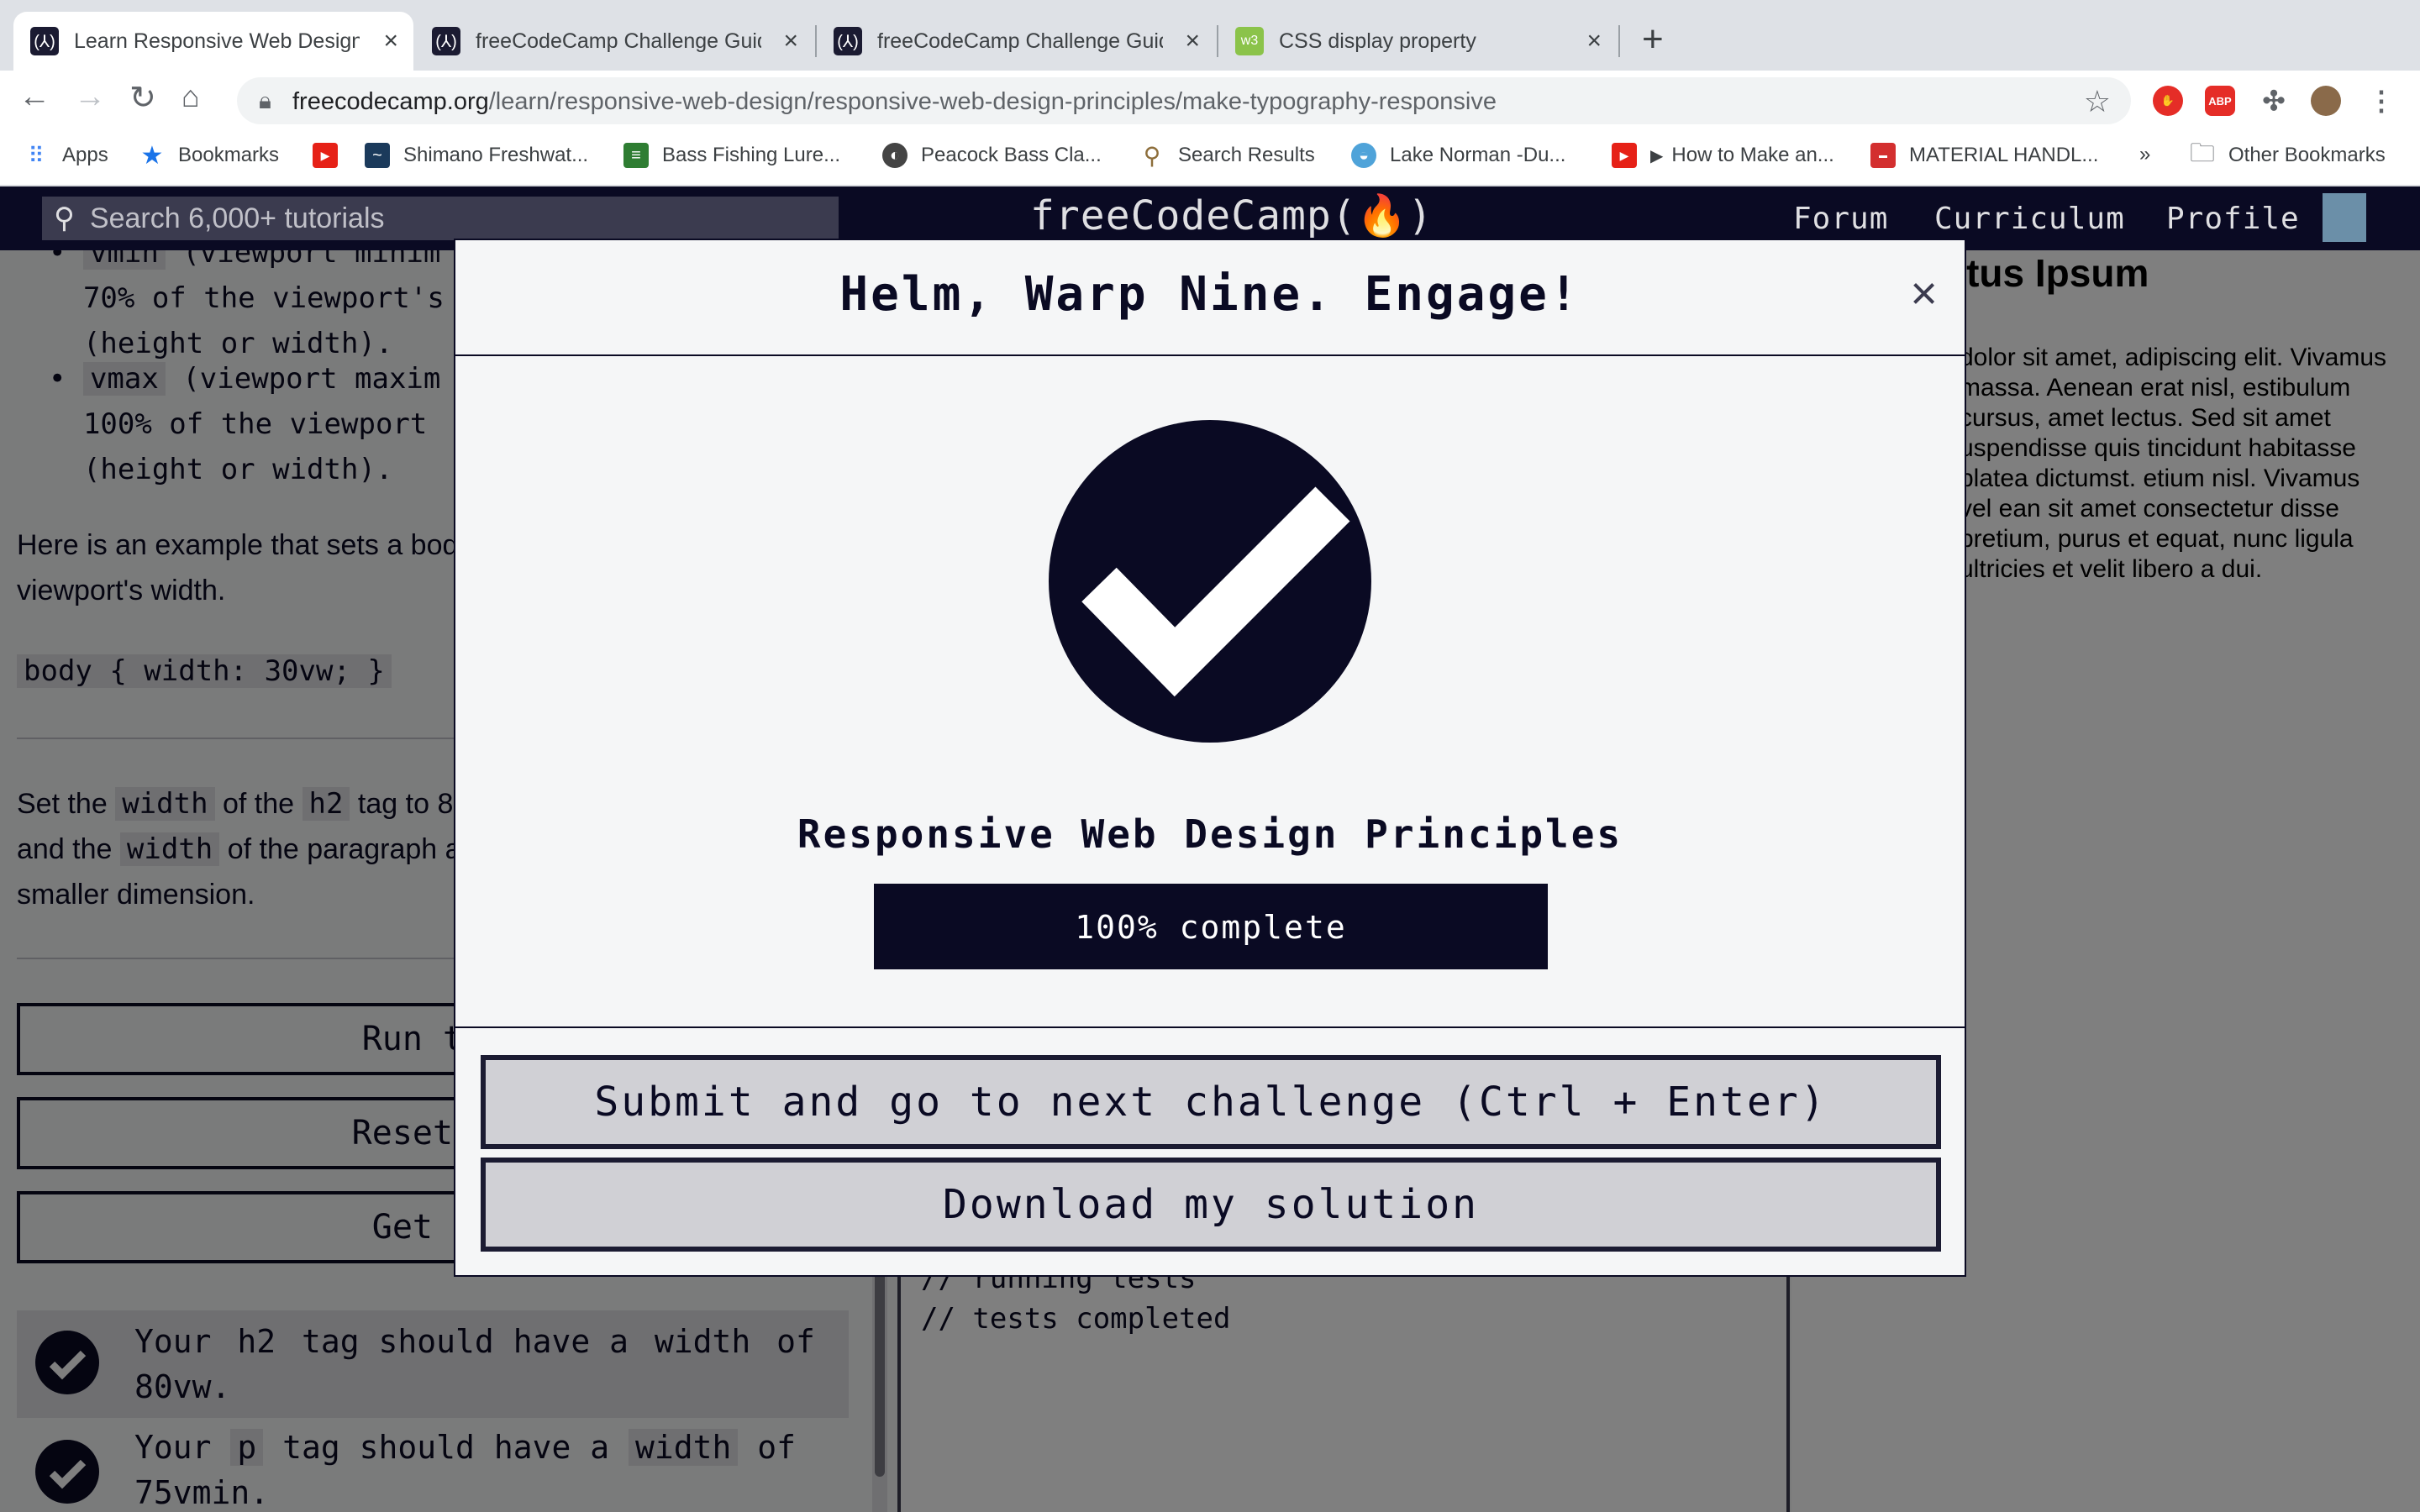 This screenshot has width=2420, height=1512. Describe the element at coordinates (1377, 41) in the screenshot. I see `tab-title: CSS display property` at that location.